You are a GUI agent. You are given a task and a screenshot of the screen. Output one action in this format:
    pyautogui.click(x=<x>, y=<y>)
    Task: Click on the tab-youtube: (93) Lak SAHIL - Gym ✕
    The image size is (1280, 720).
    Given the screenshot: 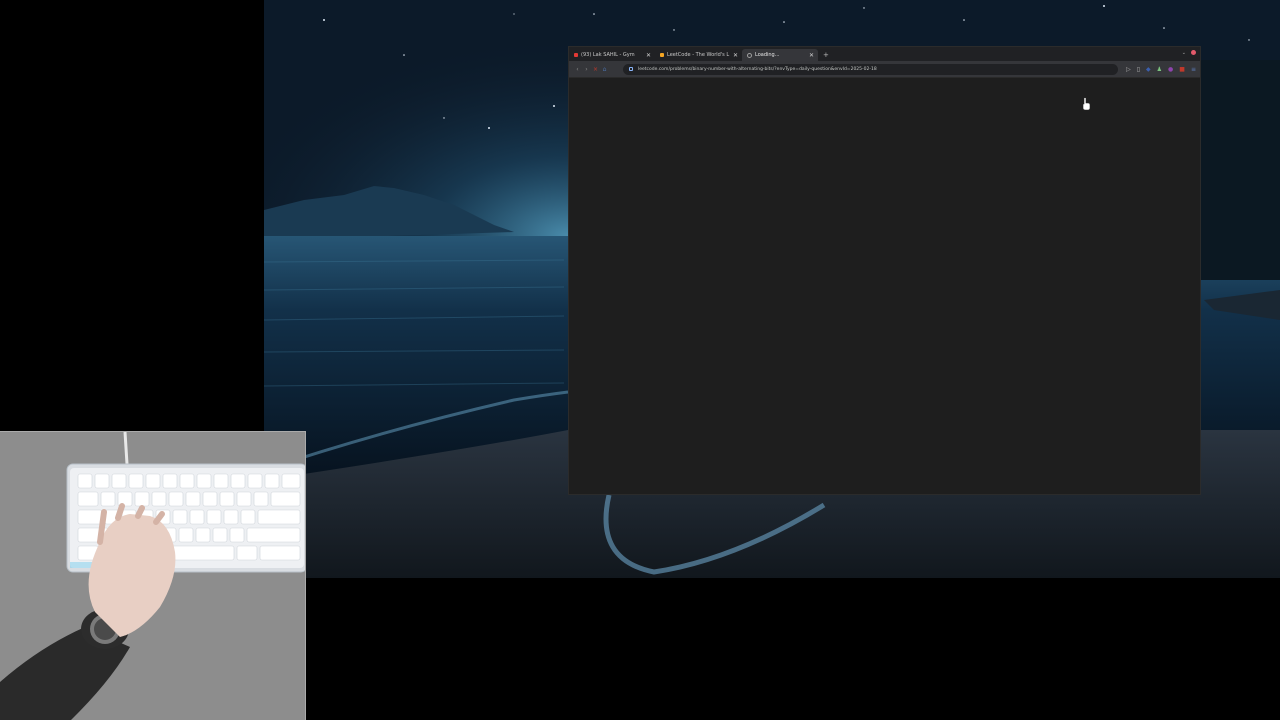 What is the action you would take?
    pyautogui.click(x=612, y=55)
    